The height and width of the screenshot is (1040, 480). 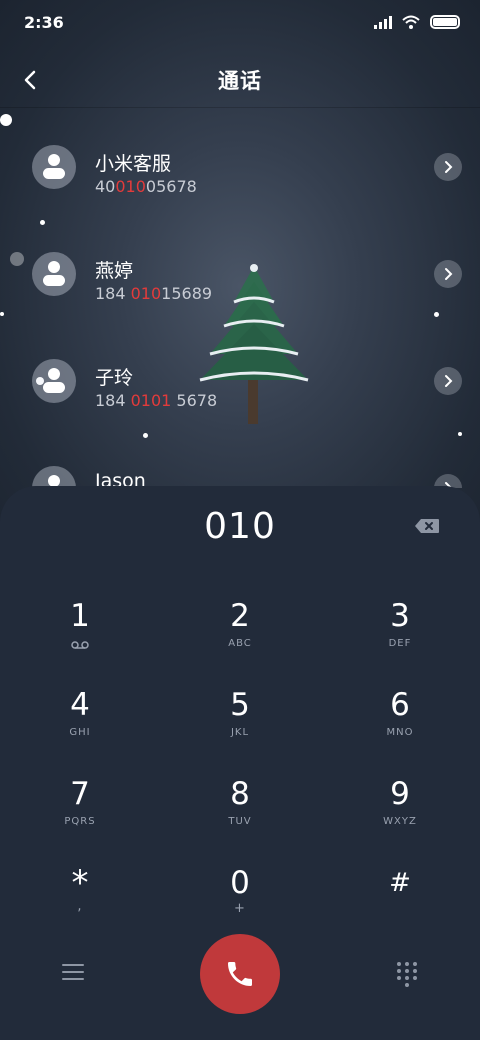 What do you see at coordinates (44, 22) in the screenshot?
I see `status-time: 2:36` at bounding box center [44, 22].